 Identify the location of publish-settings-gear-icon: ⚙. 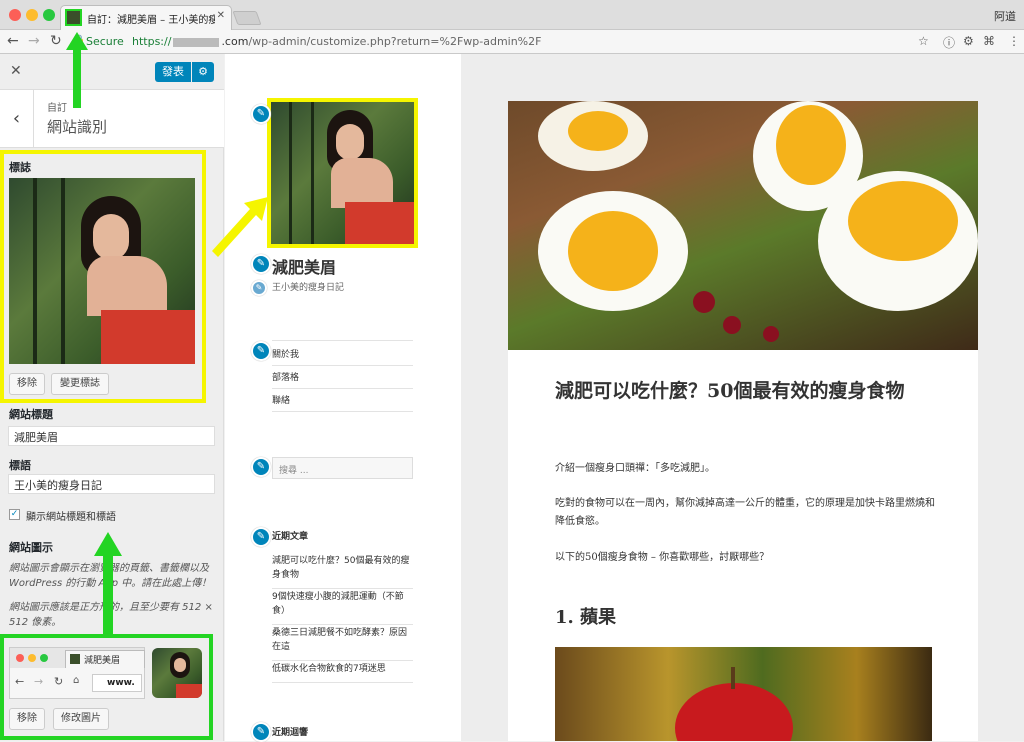
(203, 72).